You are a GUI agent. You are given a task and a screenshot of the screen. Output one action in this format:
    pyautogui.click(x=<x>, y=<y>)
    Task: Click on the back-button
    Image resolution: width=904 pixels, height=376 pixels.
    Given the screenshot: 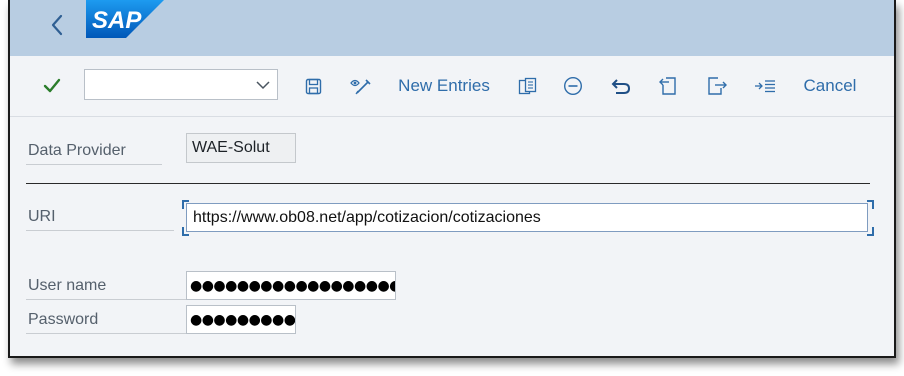 What is the action you would take?
    pyautogui.click(x=57, y=25)
    